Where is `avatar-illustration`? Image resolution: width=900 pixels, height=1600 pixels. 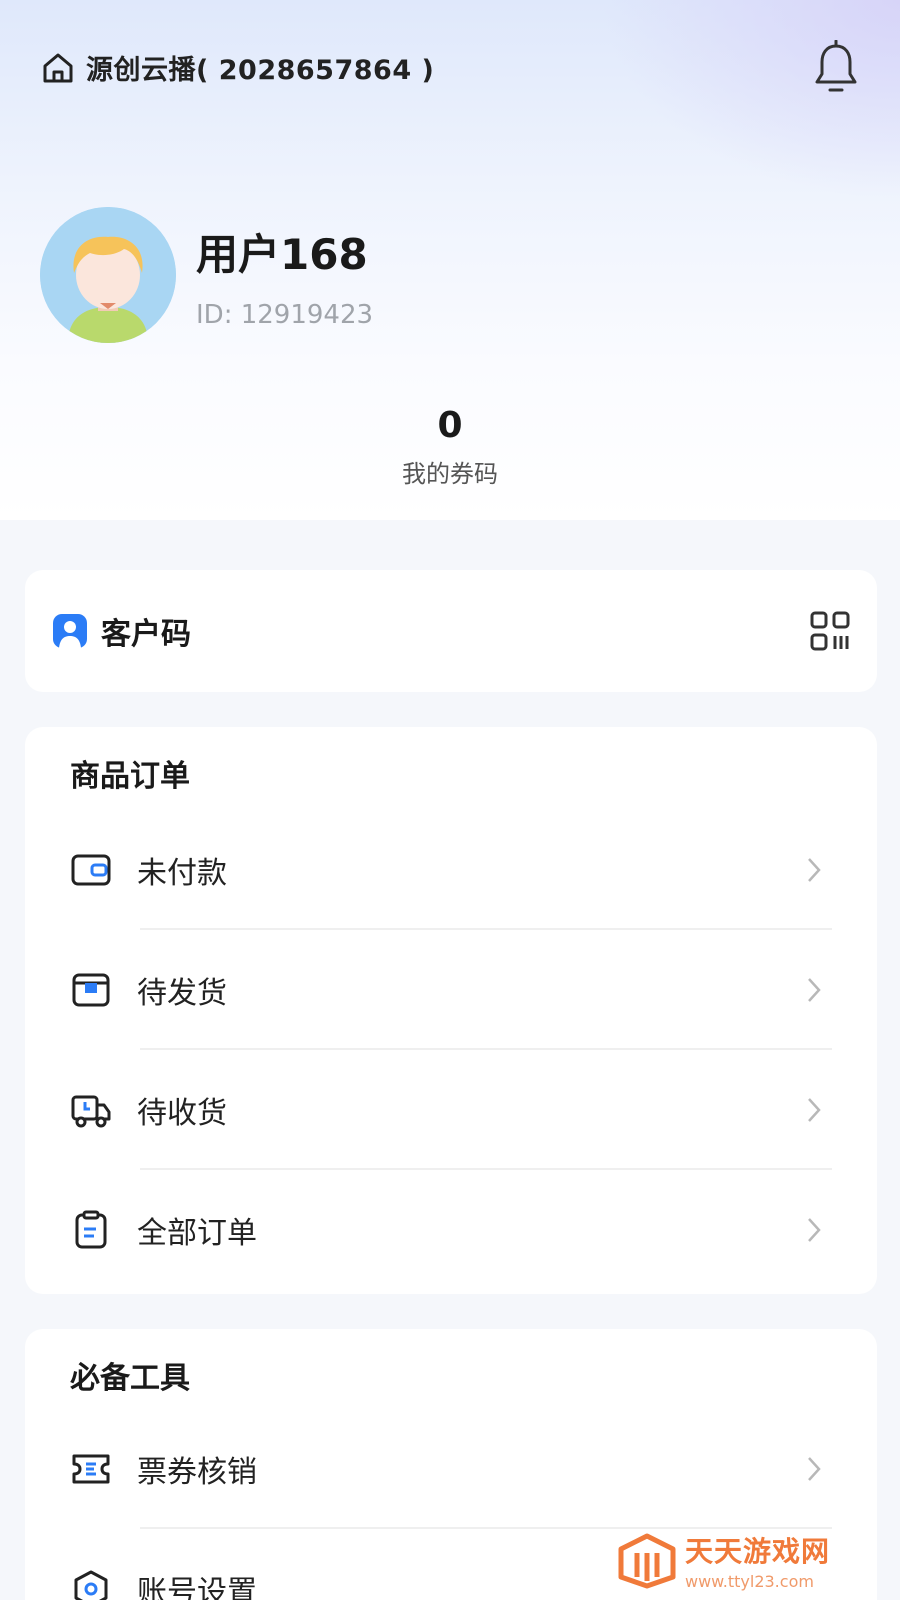
avatar-illustration is located at coordinates (108, 275).